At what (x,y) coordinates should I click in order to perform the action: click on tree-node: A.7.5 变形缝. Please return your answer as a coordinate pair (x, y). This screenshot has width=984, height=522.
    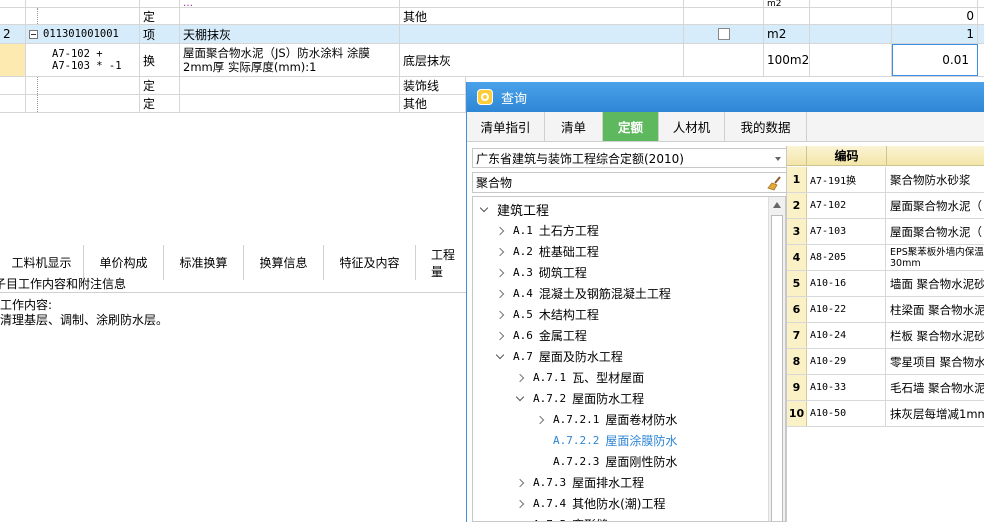
    Looking at the image, I should click on (561, 517).